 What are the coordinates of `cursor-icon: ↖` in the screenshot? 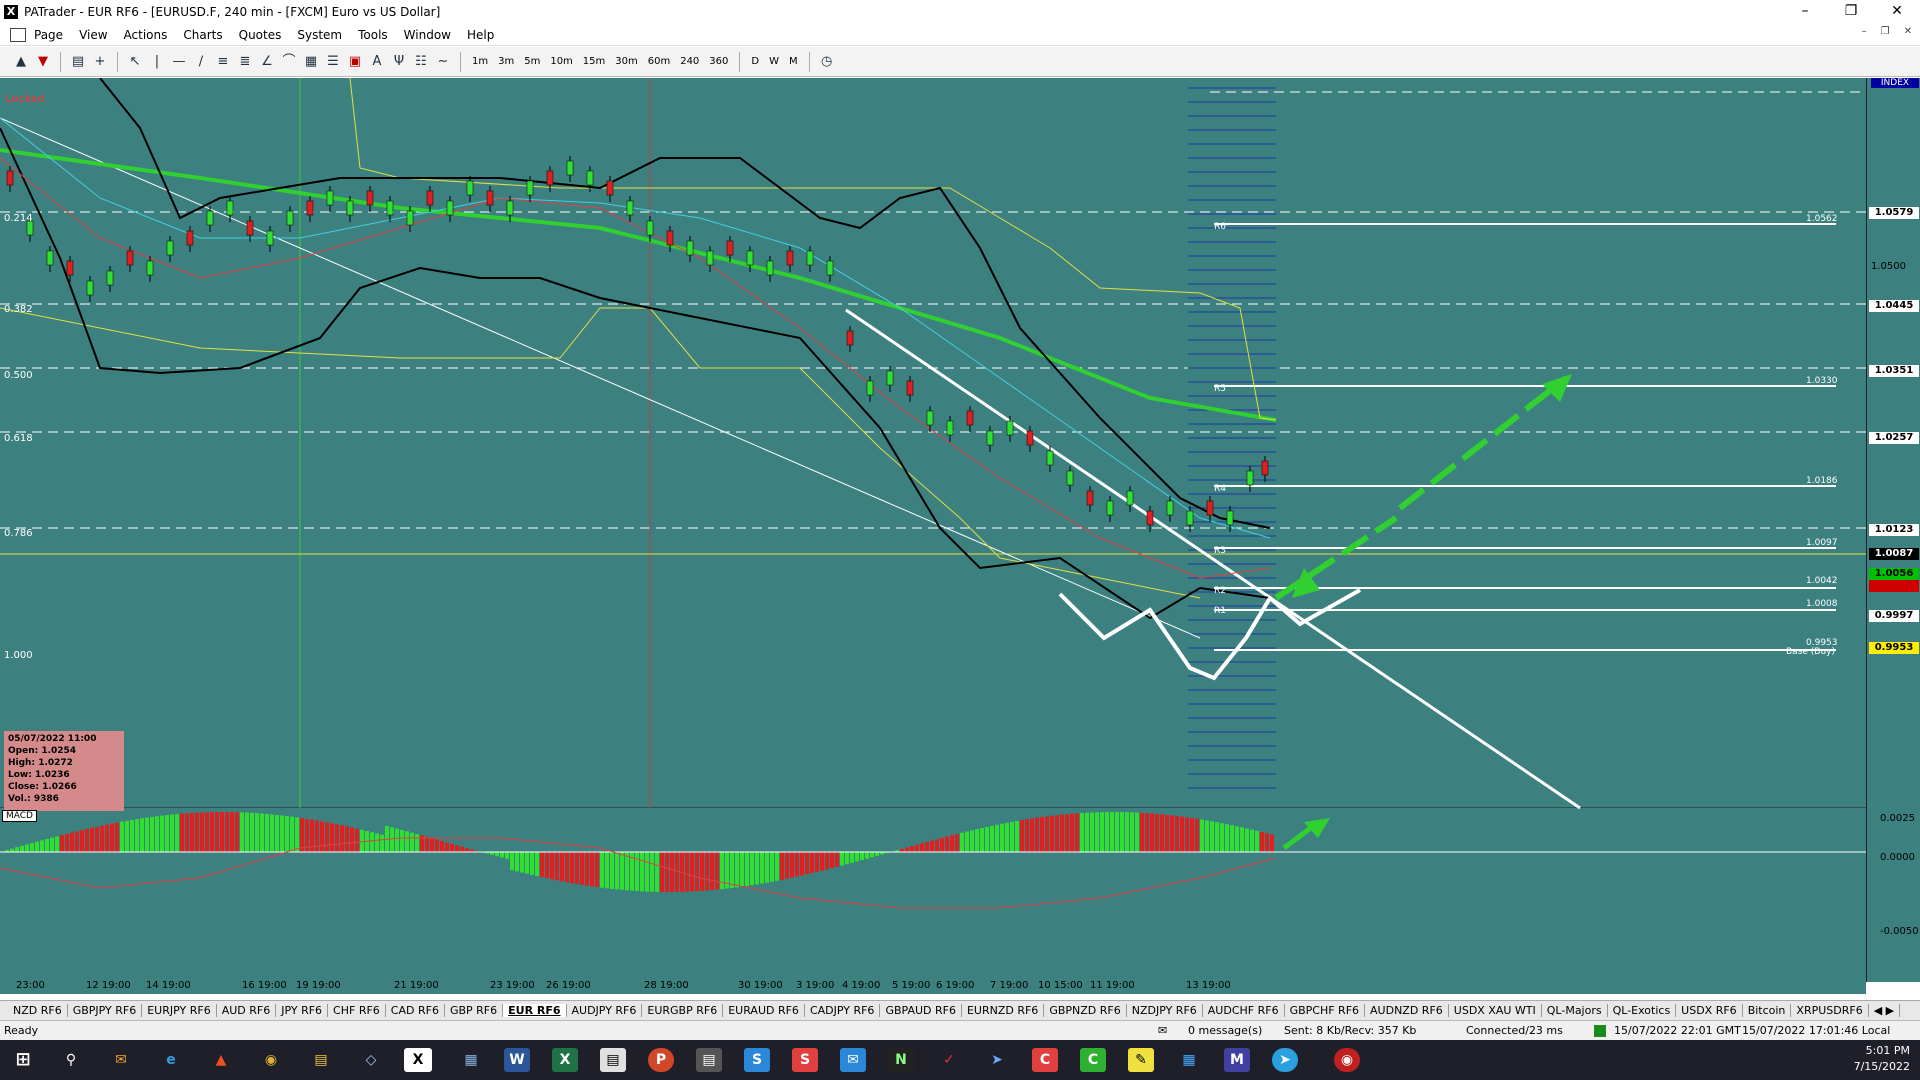 It's located at (135, 62).